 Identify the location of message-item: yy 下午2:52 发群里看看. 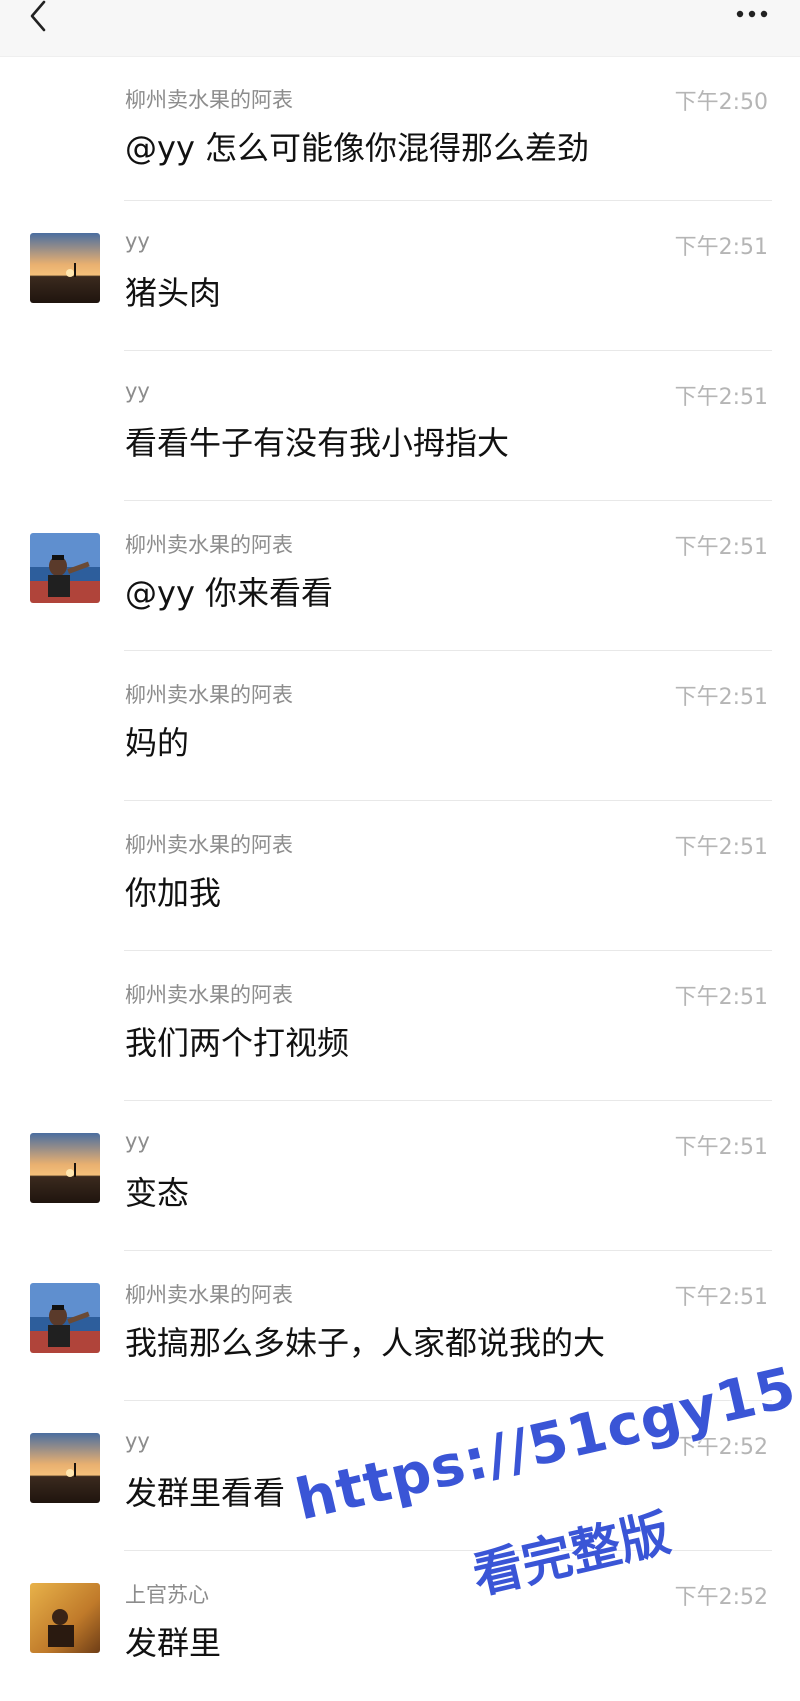
(400, 1476).